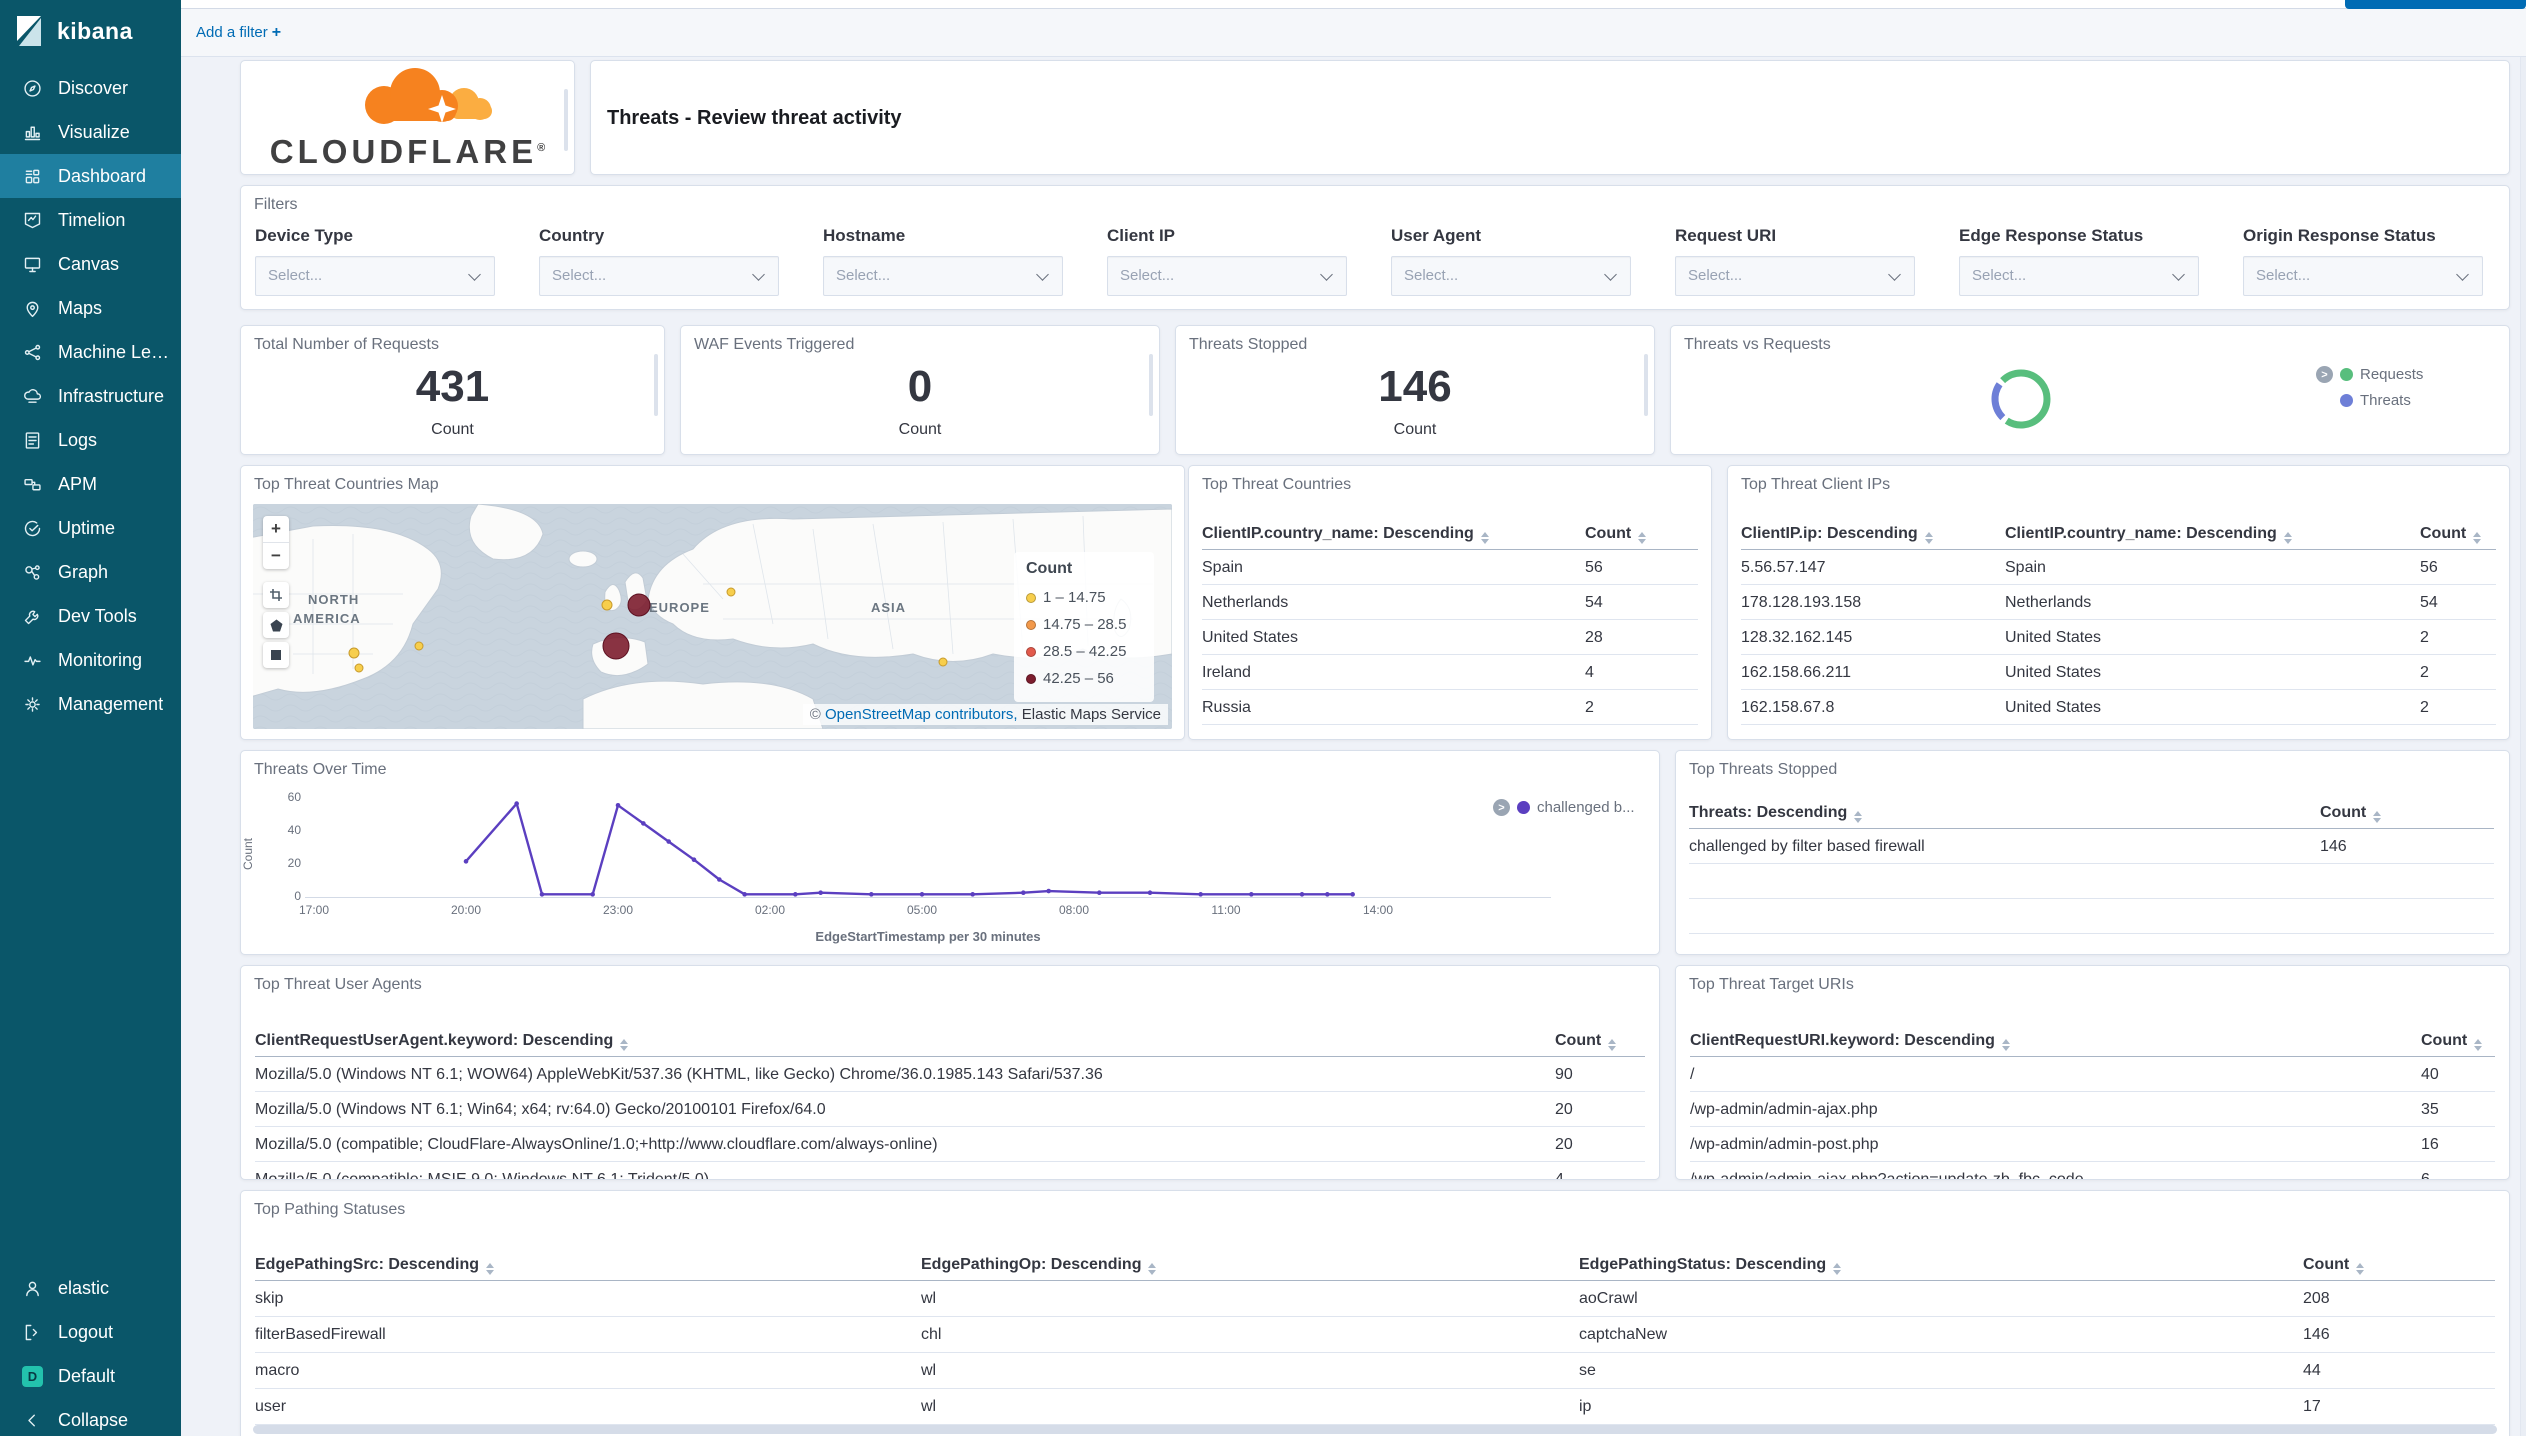 This screenshot has height=1436, width=2526. What do you see at coordinates (1084, 651) in the screenshot?
I see `legend-bin: 28.5 – 42.25` at bounding box center [1084, 651].